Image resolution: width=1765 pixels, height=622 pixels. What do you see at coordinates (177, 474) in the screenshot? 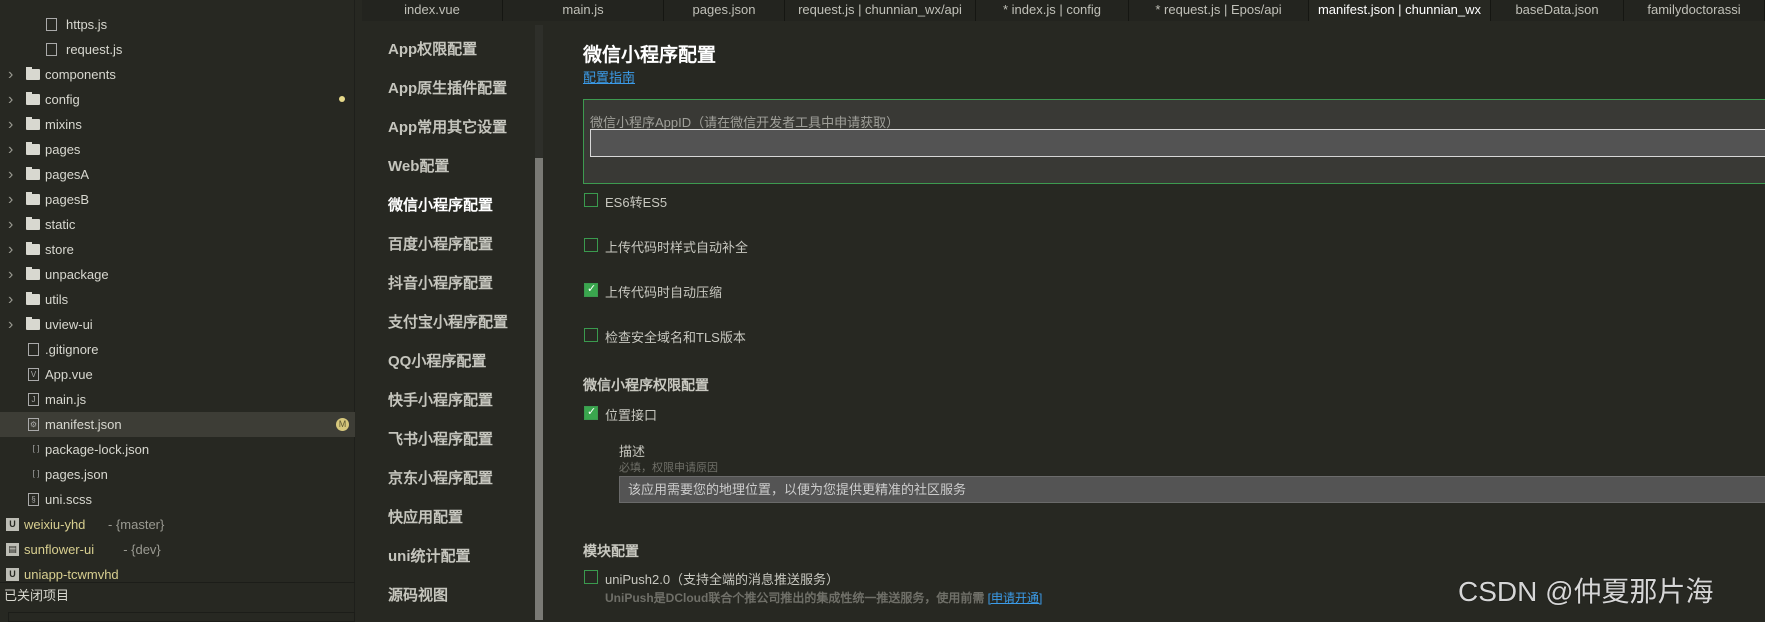
I see `file-item: [ ] pages.json` at bounding box center [177, 474].